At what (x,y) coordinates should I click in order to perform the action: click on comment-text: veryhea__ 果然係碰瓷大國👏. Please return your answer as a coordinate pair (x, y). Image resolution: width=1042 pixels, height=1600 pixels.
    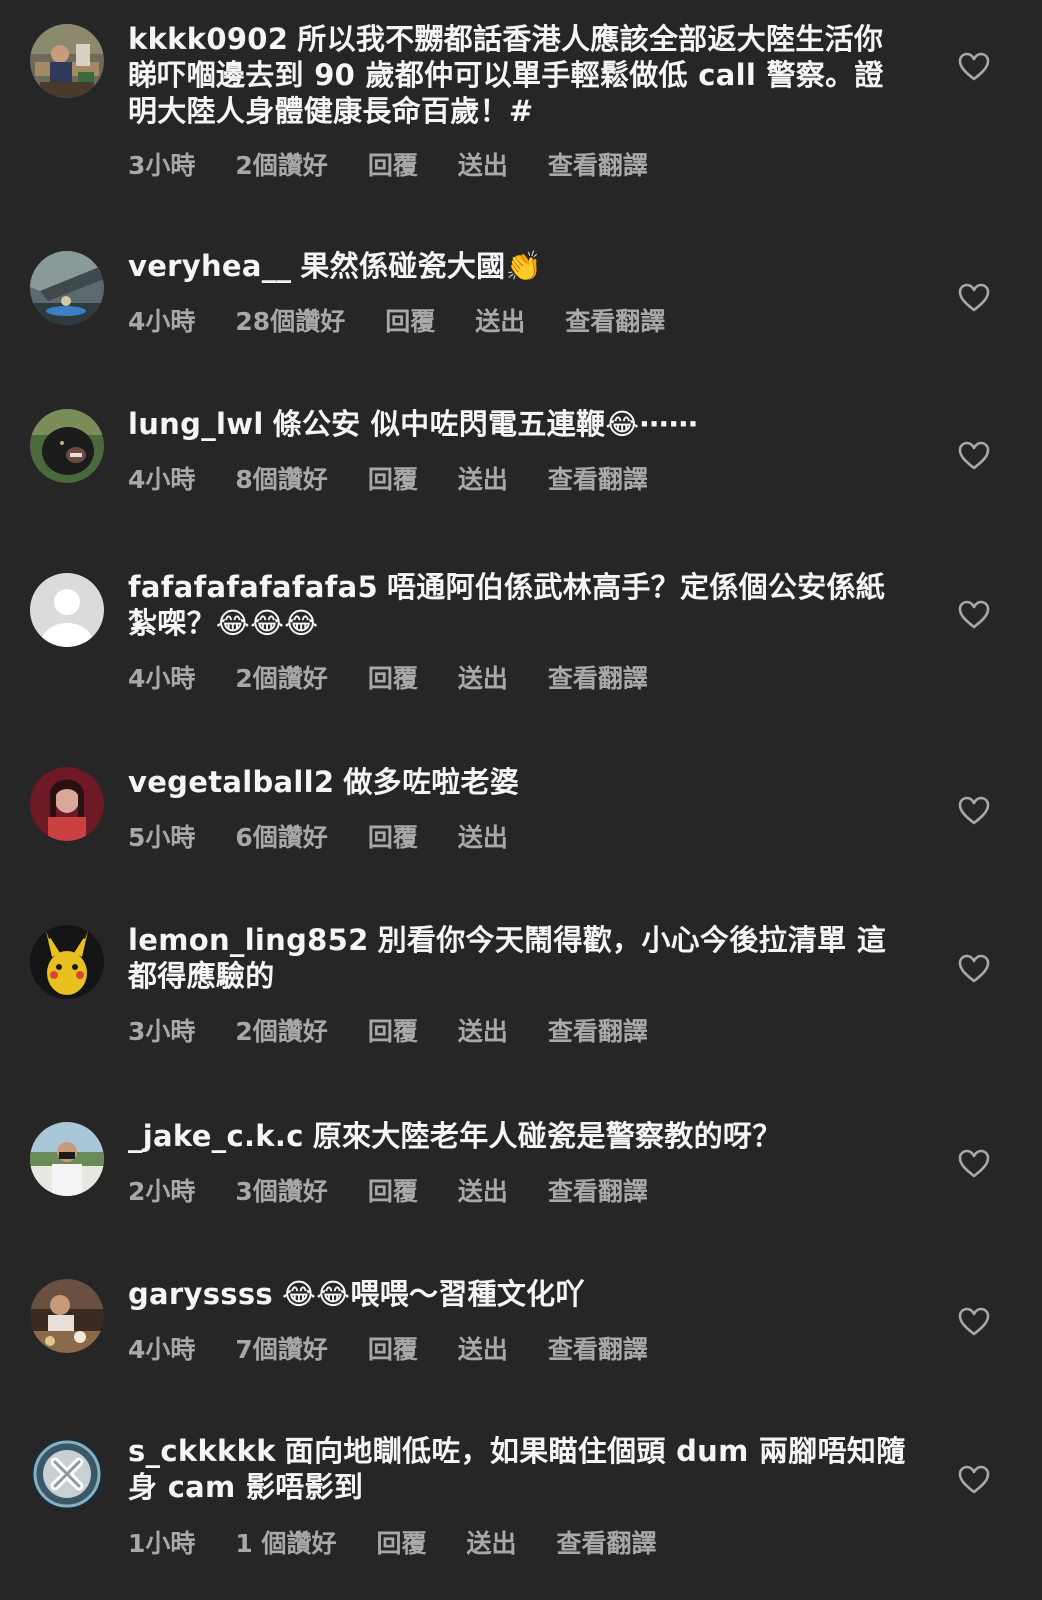
    Looking at the image, I should click on (518, 266).